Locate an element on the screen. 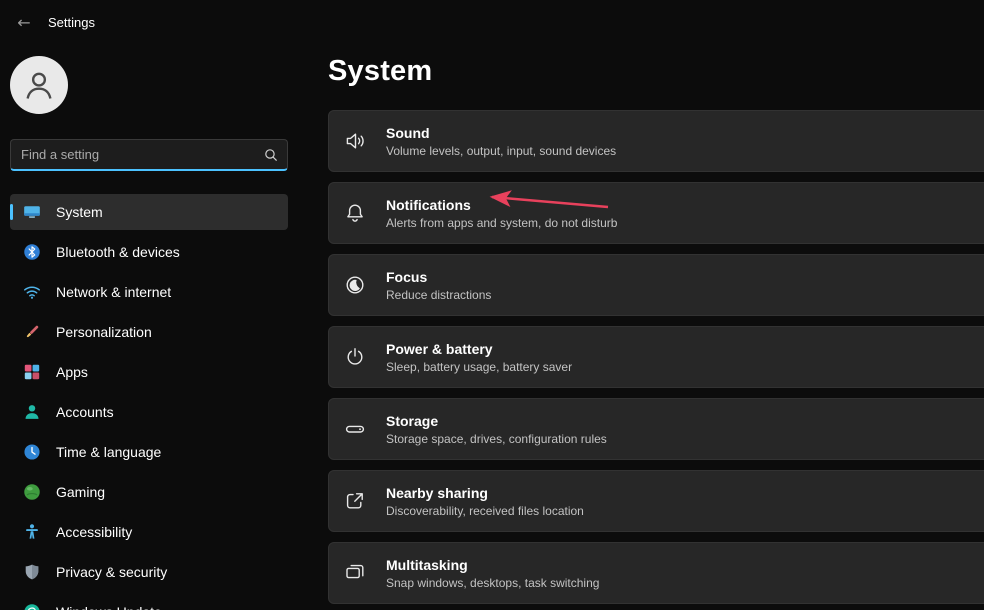  back-button: ← is located at coordinates (24, 22).